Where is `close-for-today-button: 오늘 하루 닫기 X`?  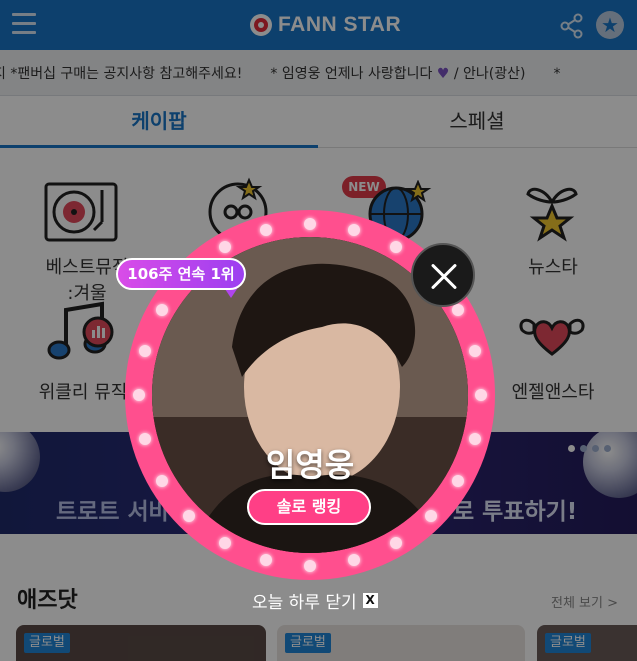 close-for-today-button: 오늘 하루 닫기 X is located at coordinates (315, 600).